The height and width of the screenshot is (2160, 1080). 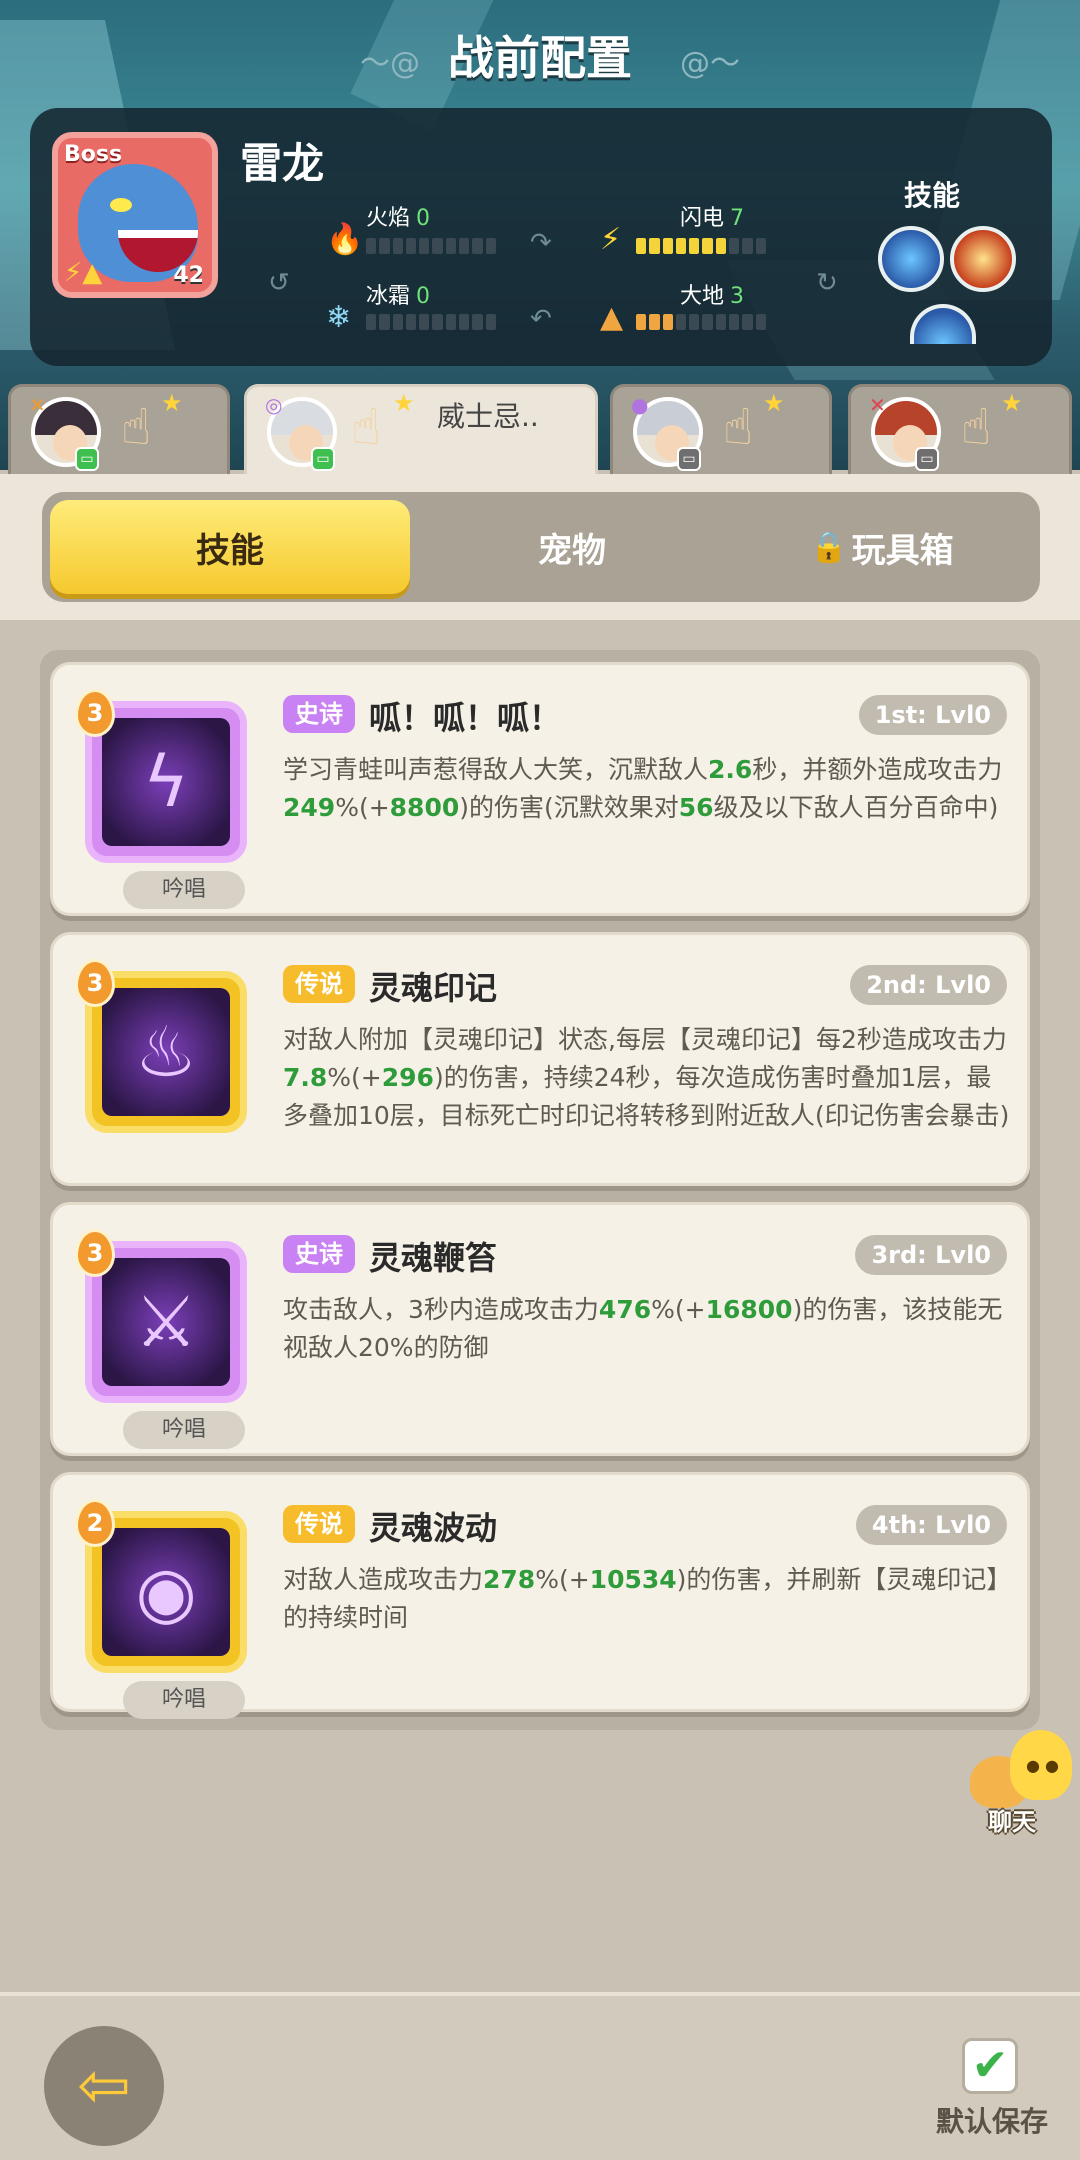 What do you see at coordinates (931, 1525) in the screenshot?
I see `skill-rank: 4th: Lvl0` at bounding box center [931, 1525].